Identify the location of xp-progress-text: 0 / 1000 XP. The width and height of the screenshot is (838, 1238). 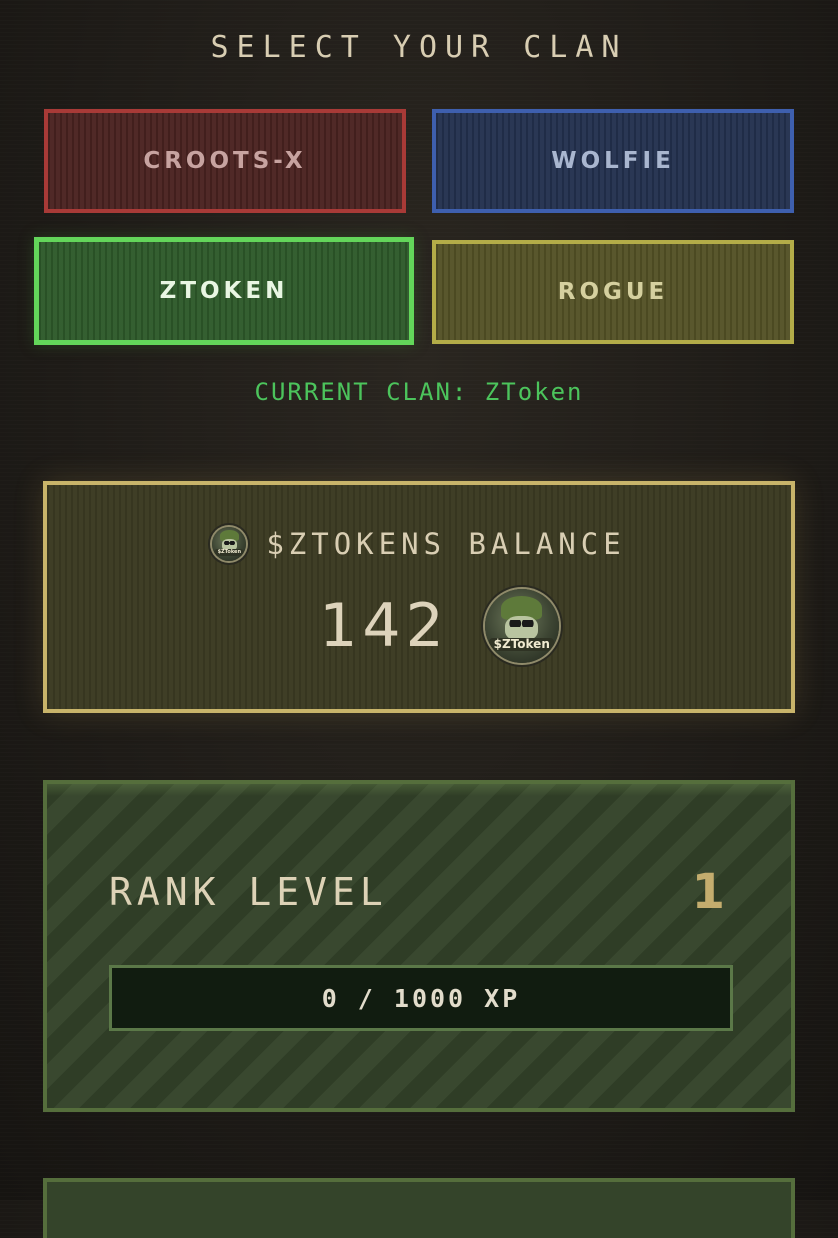
(421, 998).